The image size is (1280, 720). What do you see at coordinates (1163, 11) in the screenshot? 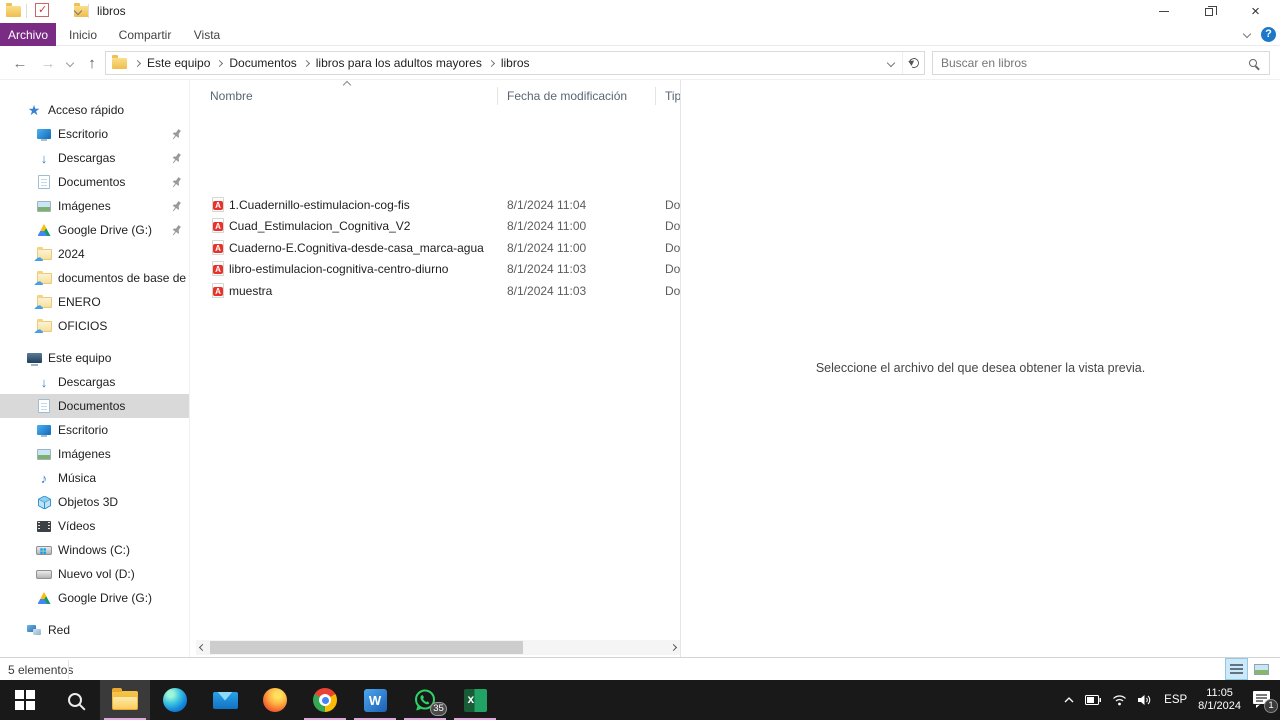
I see `minimize-button` at bounding box center [1163, 11].